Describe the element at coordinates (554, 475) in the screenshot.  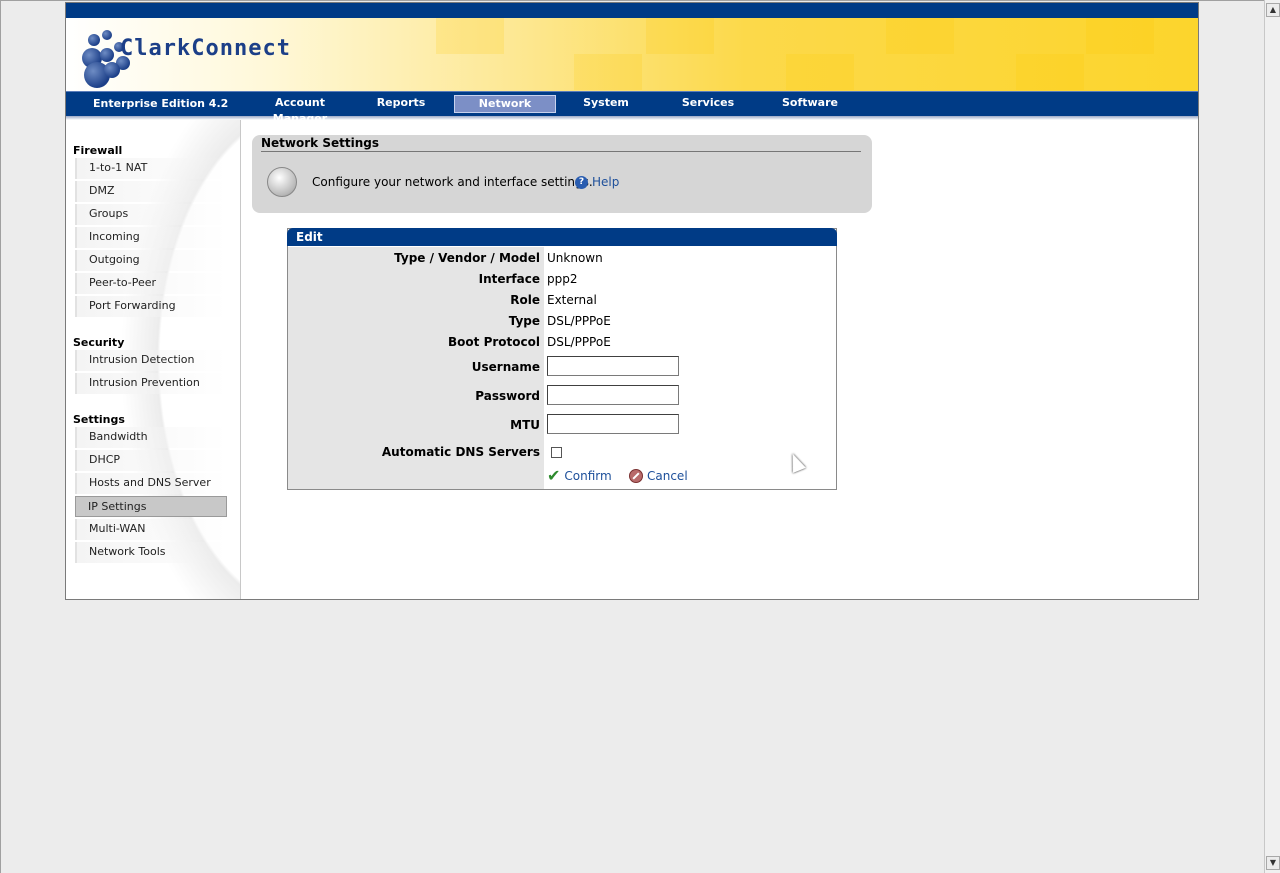
I see `checkmark-icon: ✔` at that location.